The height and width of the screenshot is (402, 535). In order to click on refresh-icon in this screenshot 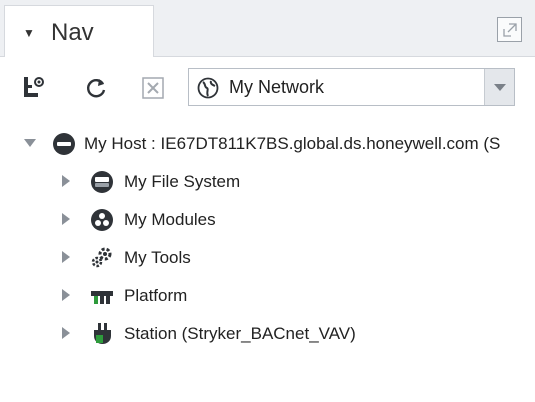, I will do `click(96, 88)`.